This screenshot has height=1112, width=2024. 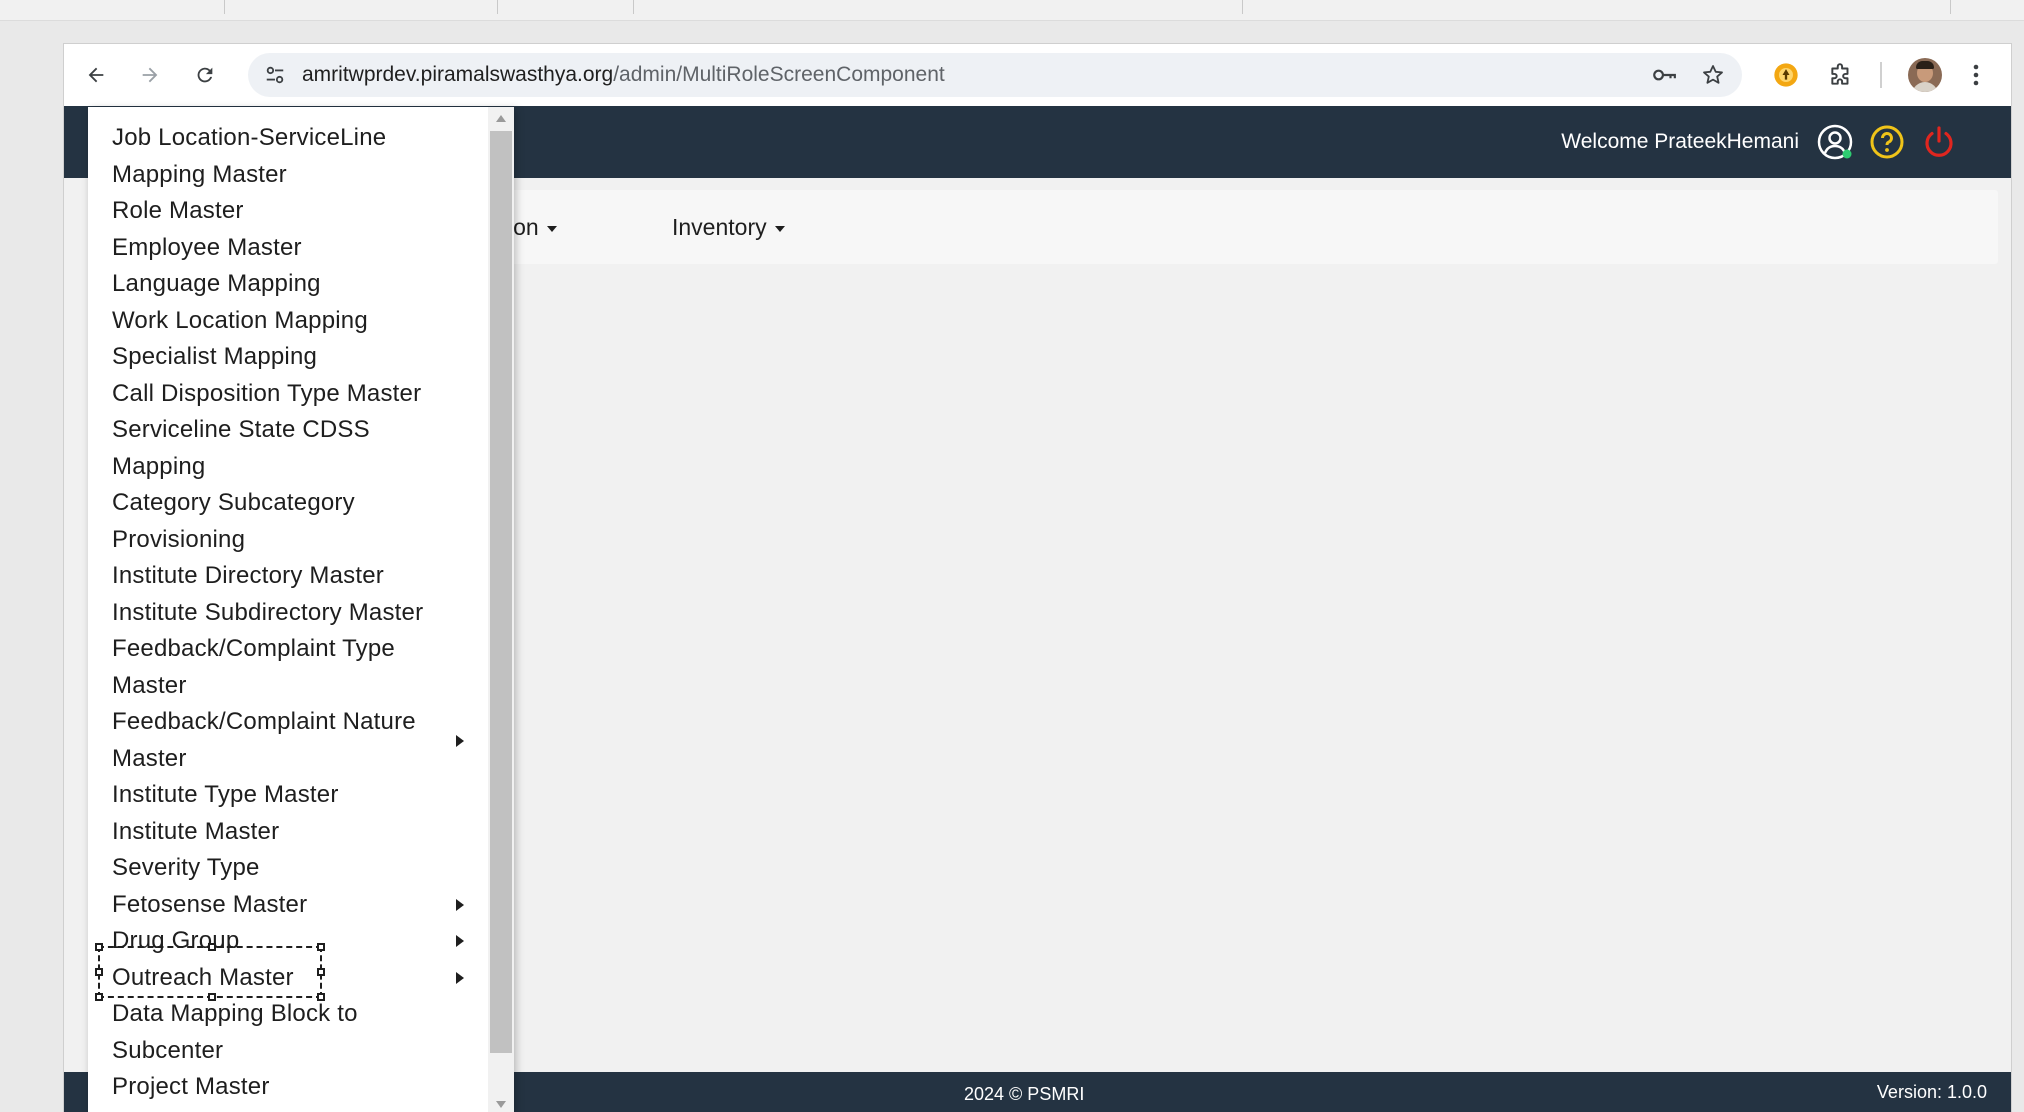 I want to click on logout-button, so click(x=1939, y=142).